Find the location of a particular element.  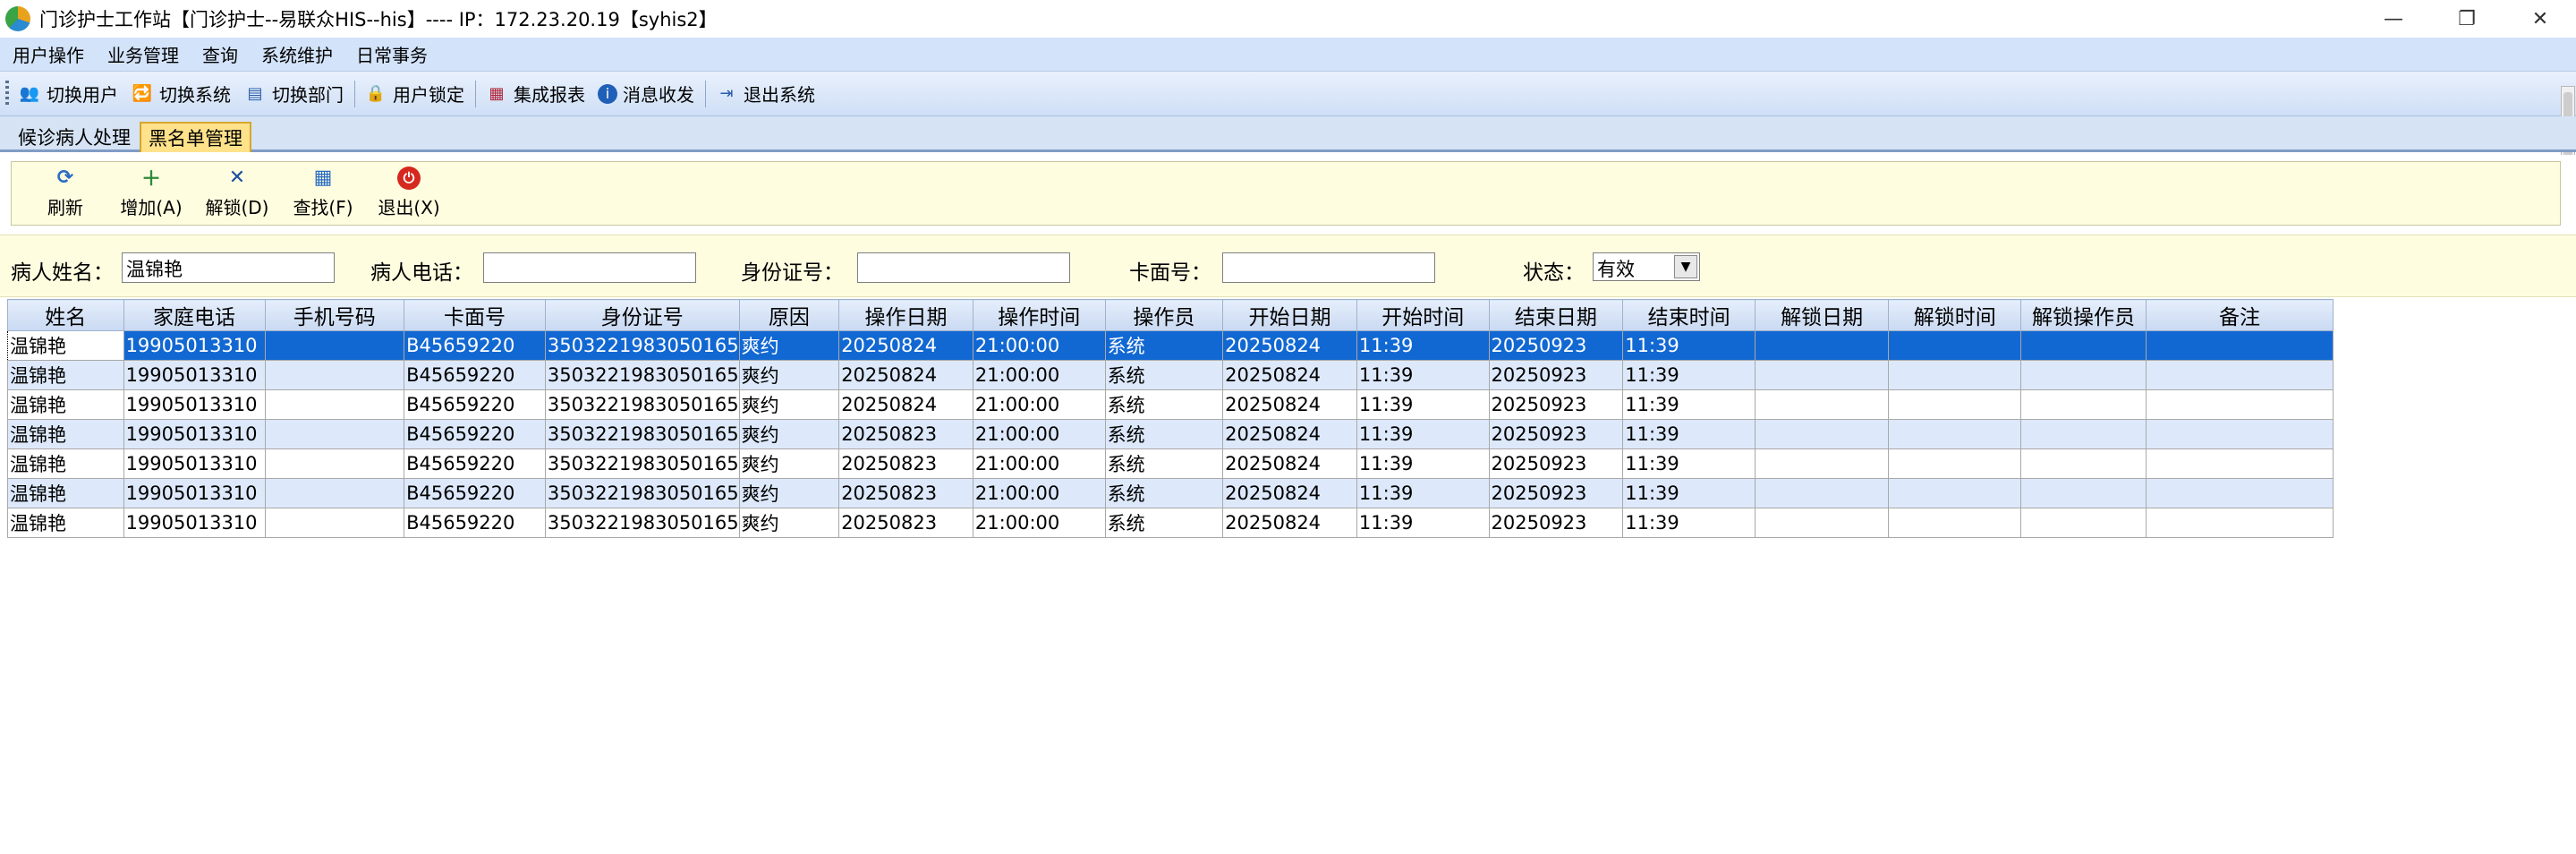

column-header: 姓名 is located at coordinates (65, 315).